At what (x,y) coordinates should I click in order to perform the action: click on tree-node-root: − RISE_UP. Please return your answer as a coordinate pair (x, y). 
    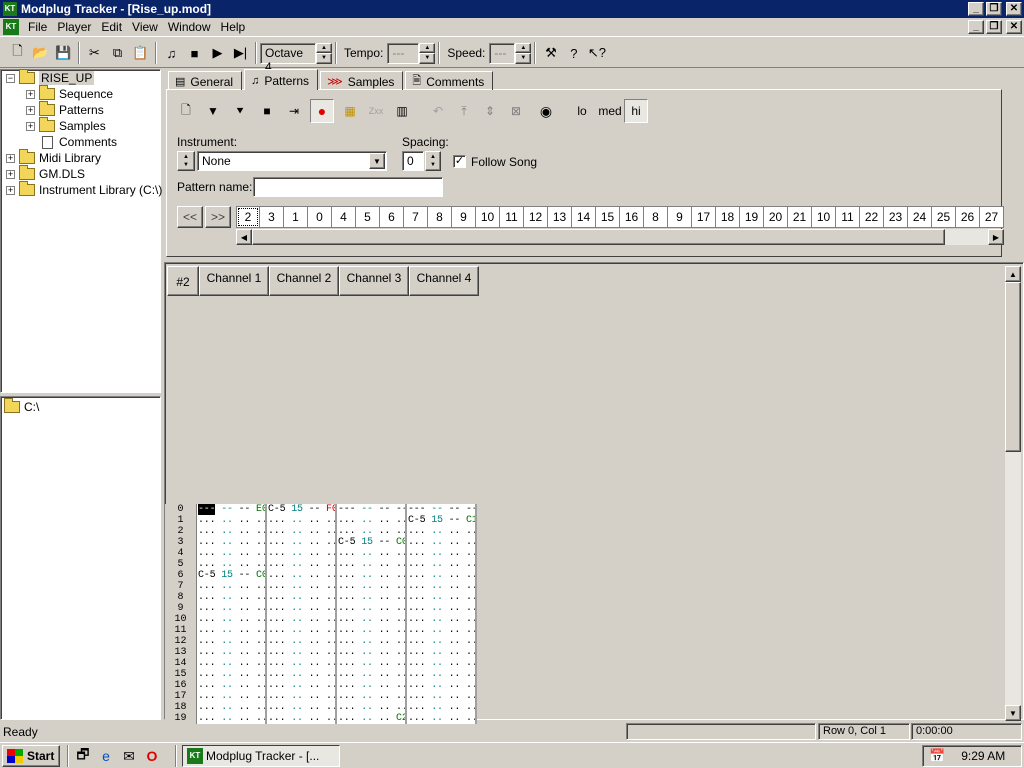
    Looking at the image, I should click on (50, 77).